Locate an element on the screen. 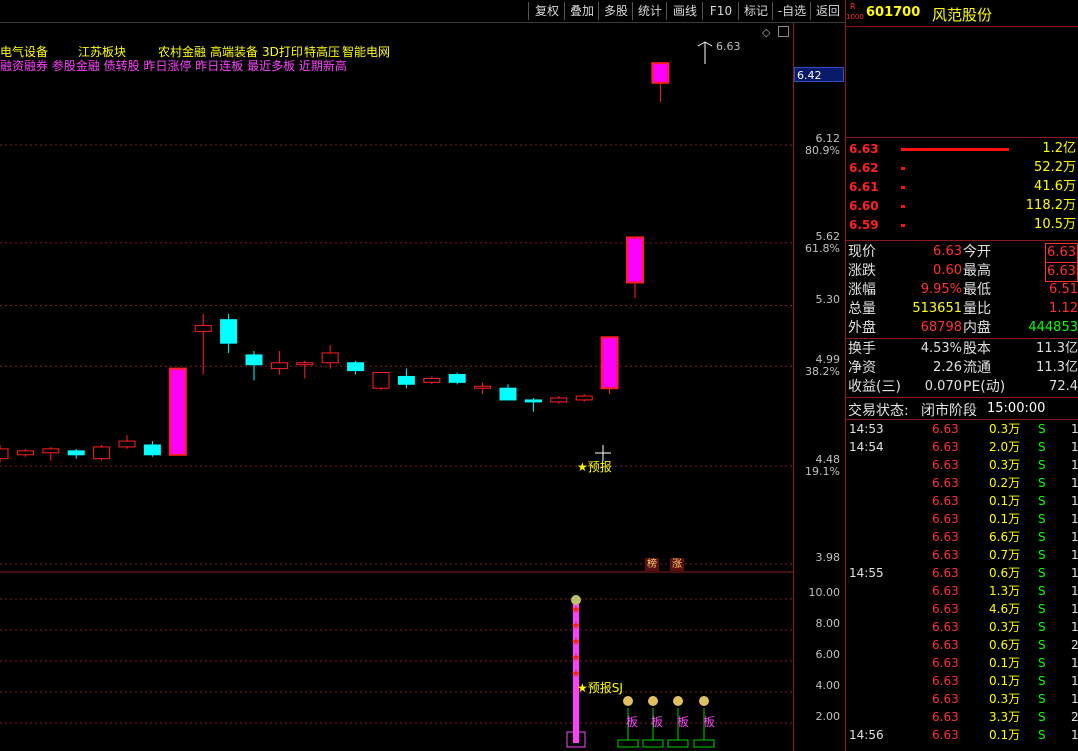  indicator-axis-label: 8.00 is located at coordinates (828, 623).